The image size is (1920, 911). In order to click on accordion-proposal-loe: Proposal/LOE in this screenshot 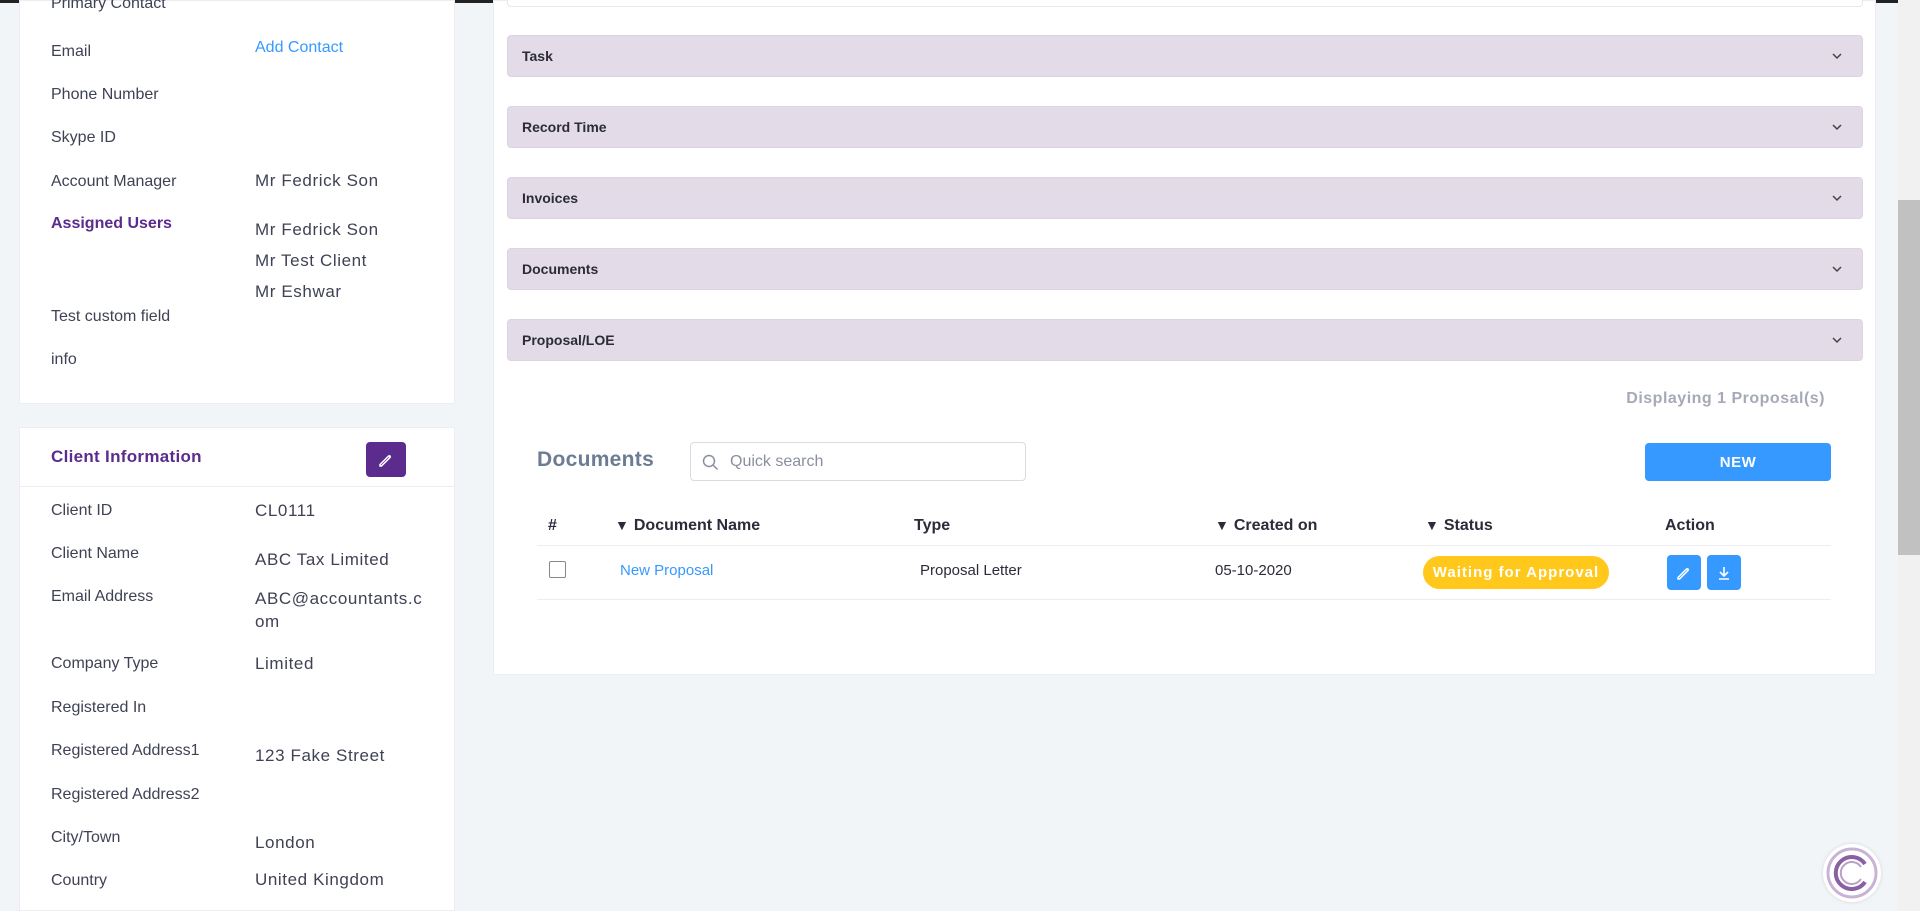, I will do `click(1185, 340)`.